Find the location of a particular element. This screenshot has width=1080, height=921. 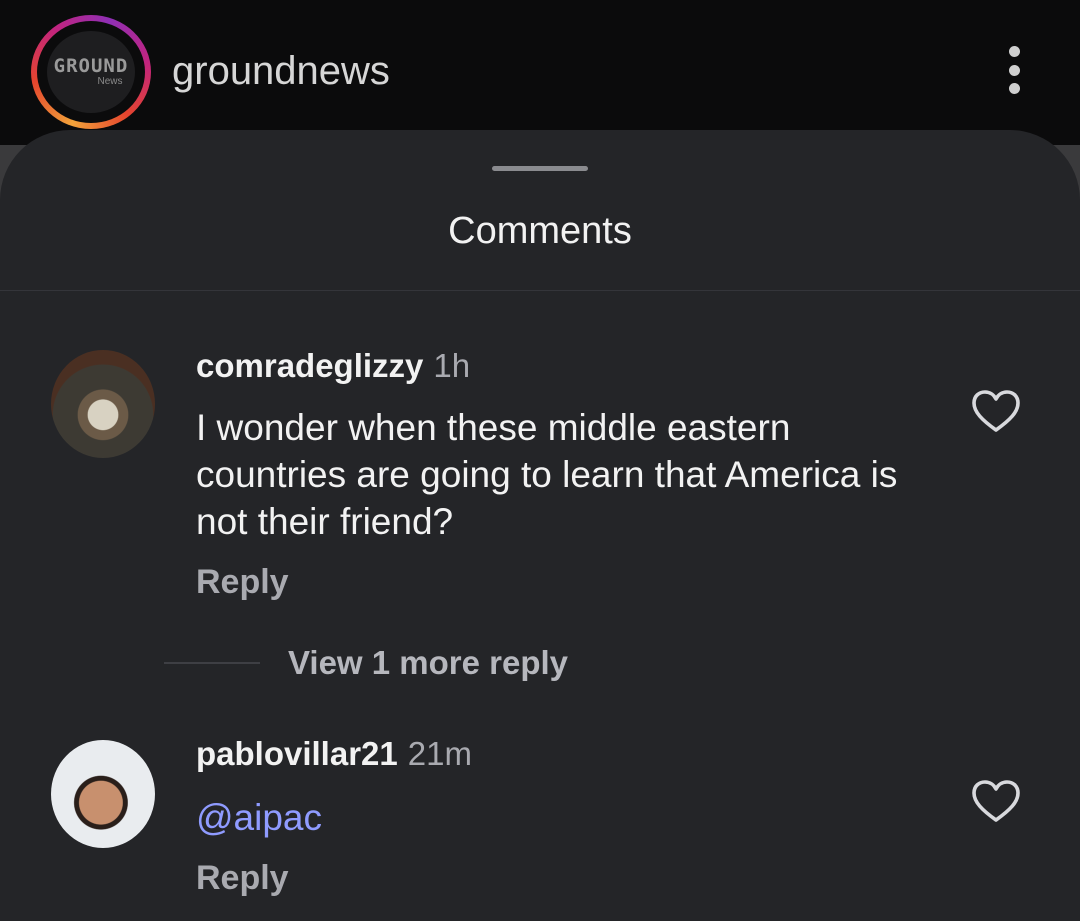

ground-news-logo: GROUND News is located at coordinates (91, 72).